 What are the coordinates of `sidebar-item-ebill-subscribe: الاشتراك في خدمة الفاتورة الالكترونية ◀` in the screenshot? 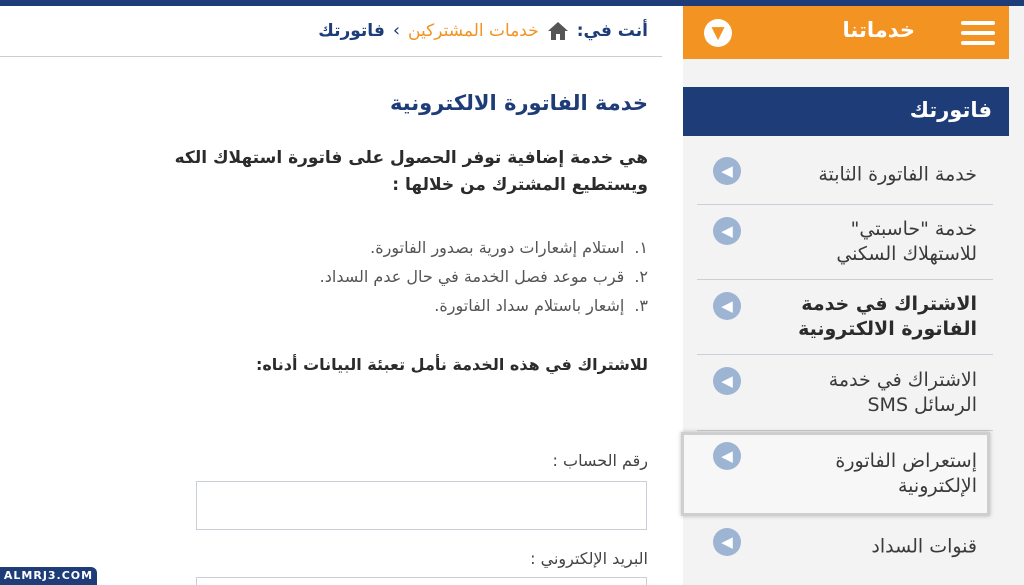 It's located at (845, 317).